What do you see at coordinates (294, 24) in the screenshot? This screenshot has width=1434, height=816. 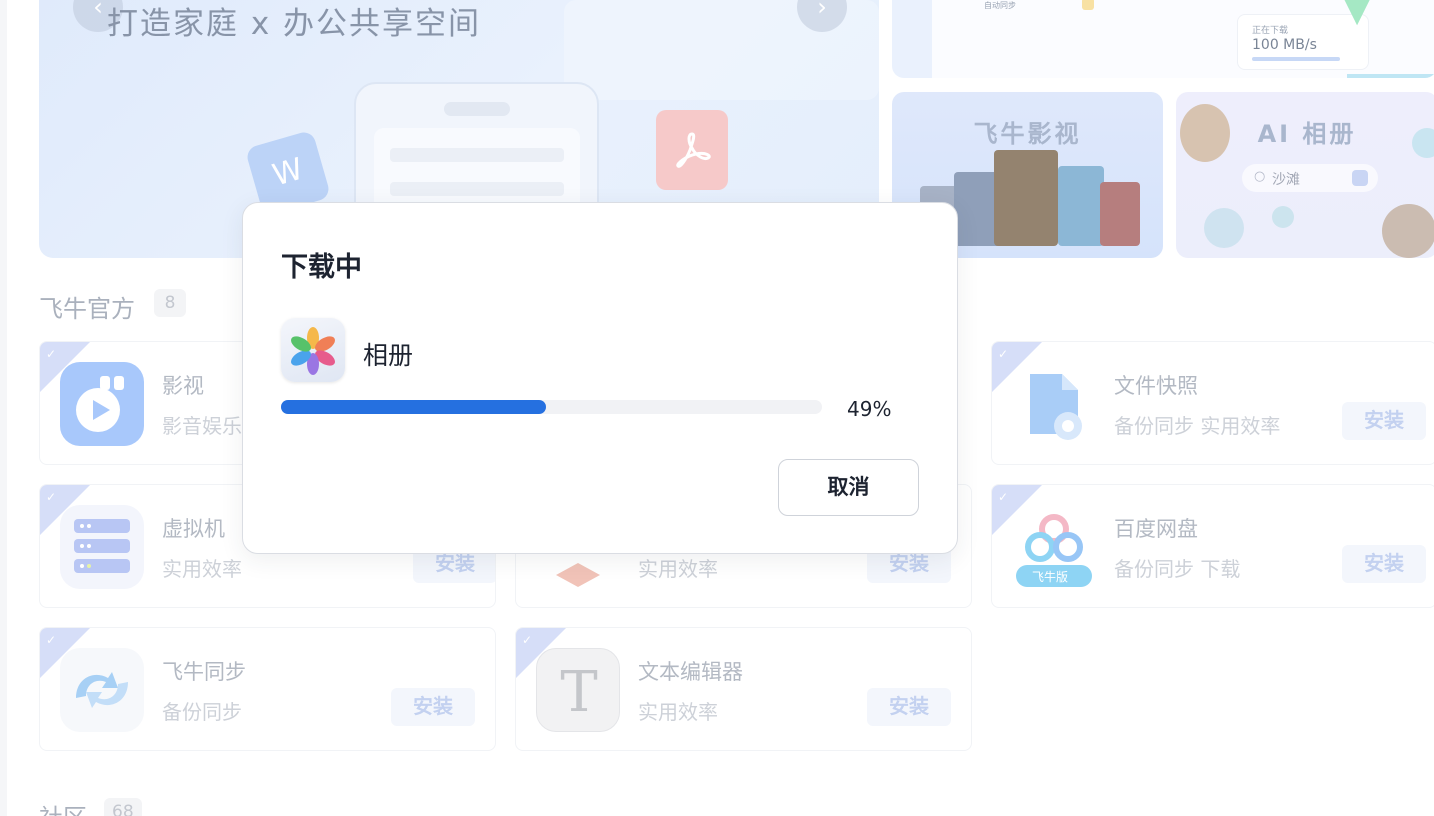 I see `banner-title: 打造家庭 x 办公共享空间` at bounding box center [294, 24].